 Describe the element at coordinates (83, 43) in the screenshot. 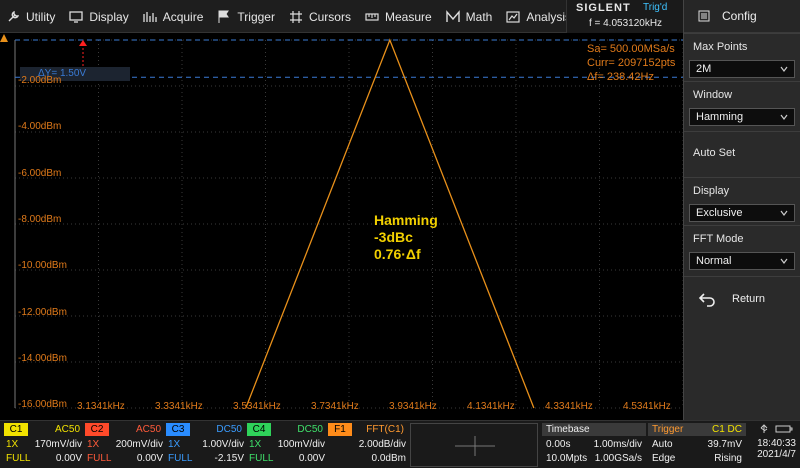

I see `cursor-arrow-up-icon` at that location.